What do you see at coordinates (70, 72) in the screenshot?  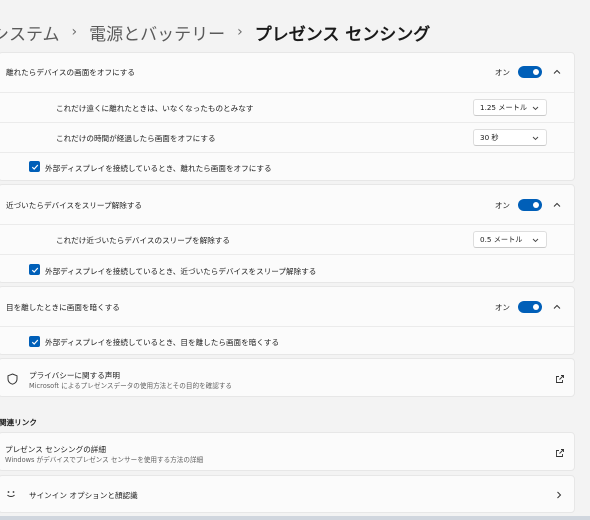 I see `wake-off-title: 離れたらデバイスの画面をオフにする` at bounding box center [70, 72].